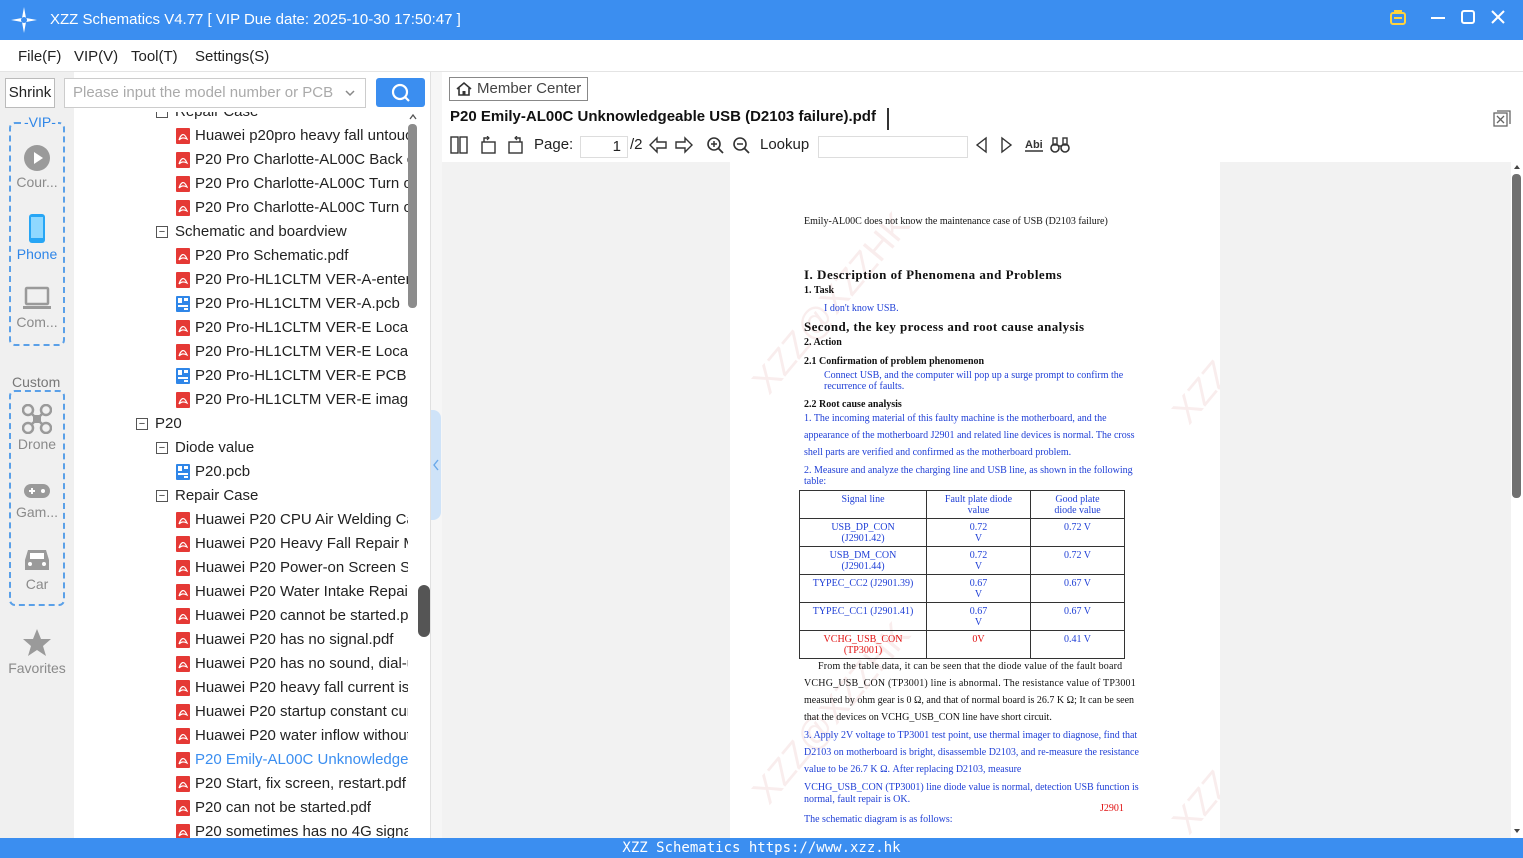  Describe the element at coordinates (518, 89) in the screenshot. I see `member-center-button: Member Center` at that location.